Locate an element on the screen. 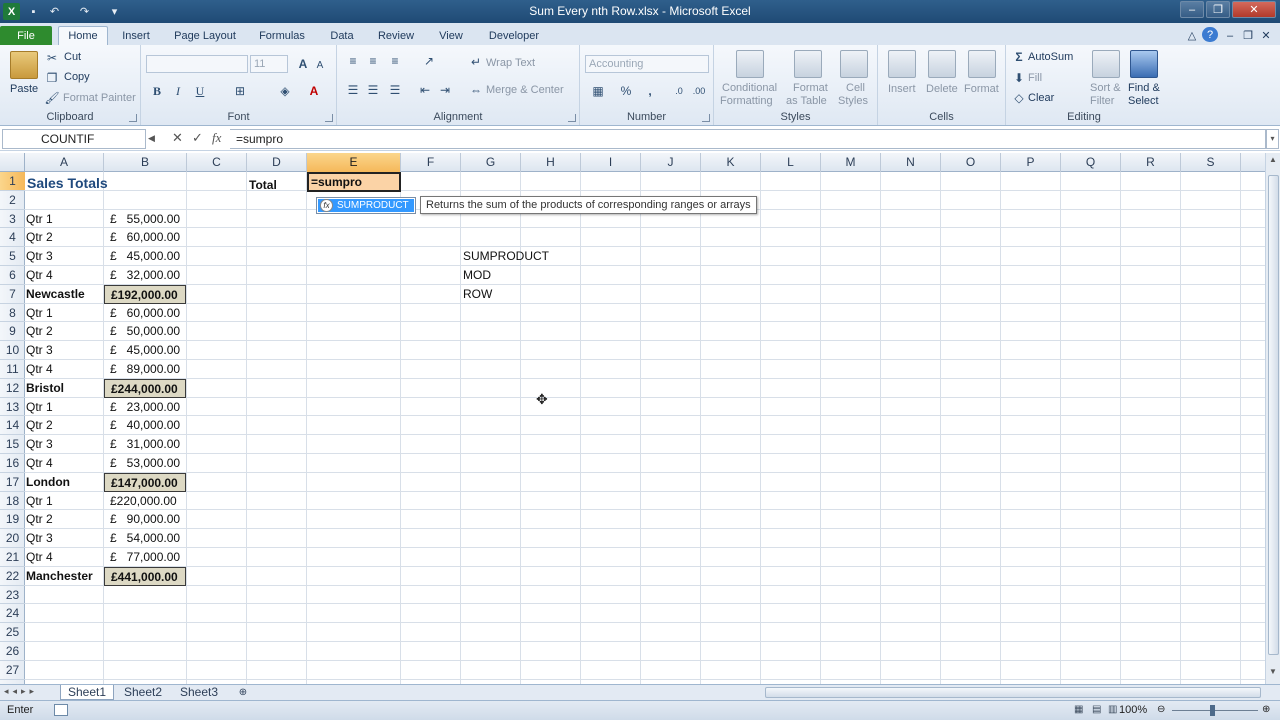  confirm-entry-icon: ✓ is located at coordinates (197, 138).